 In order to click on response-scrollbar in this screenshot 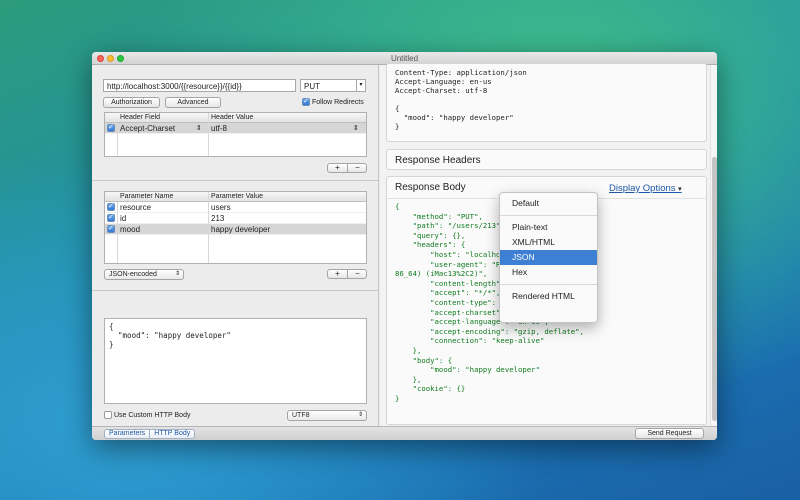, I will do `click(713, 246)`.